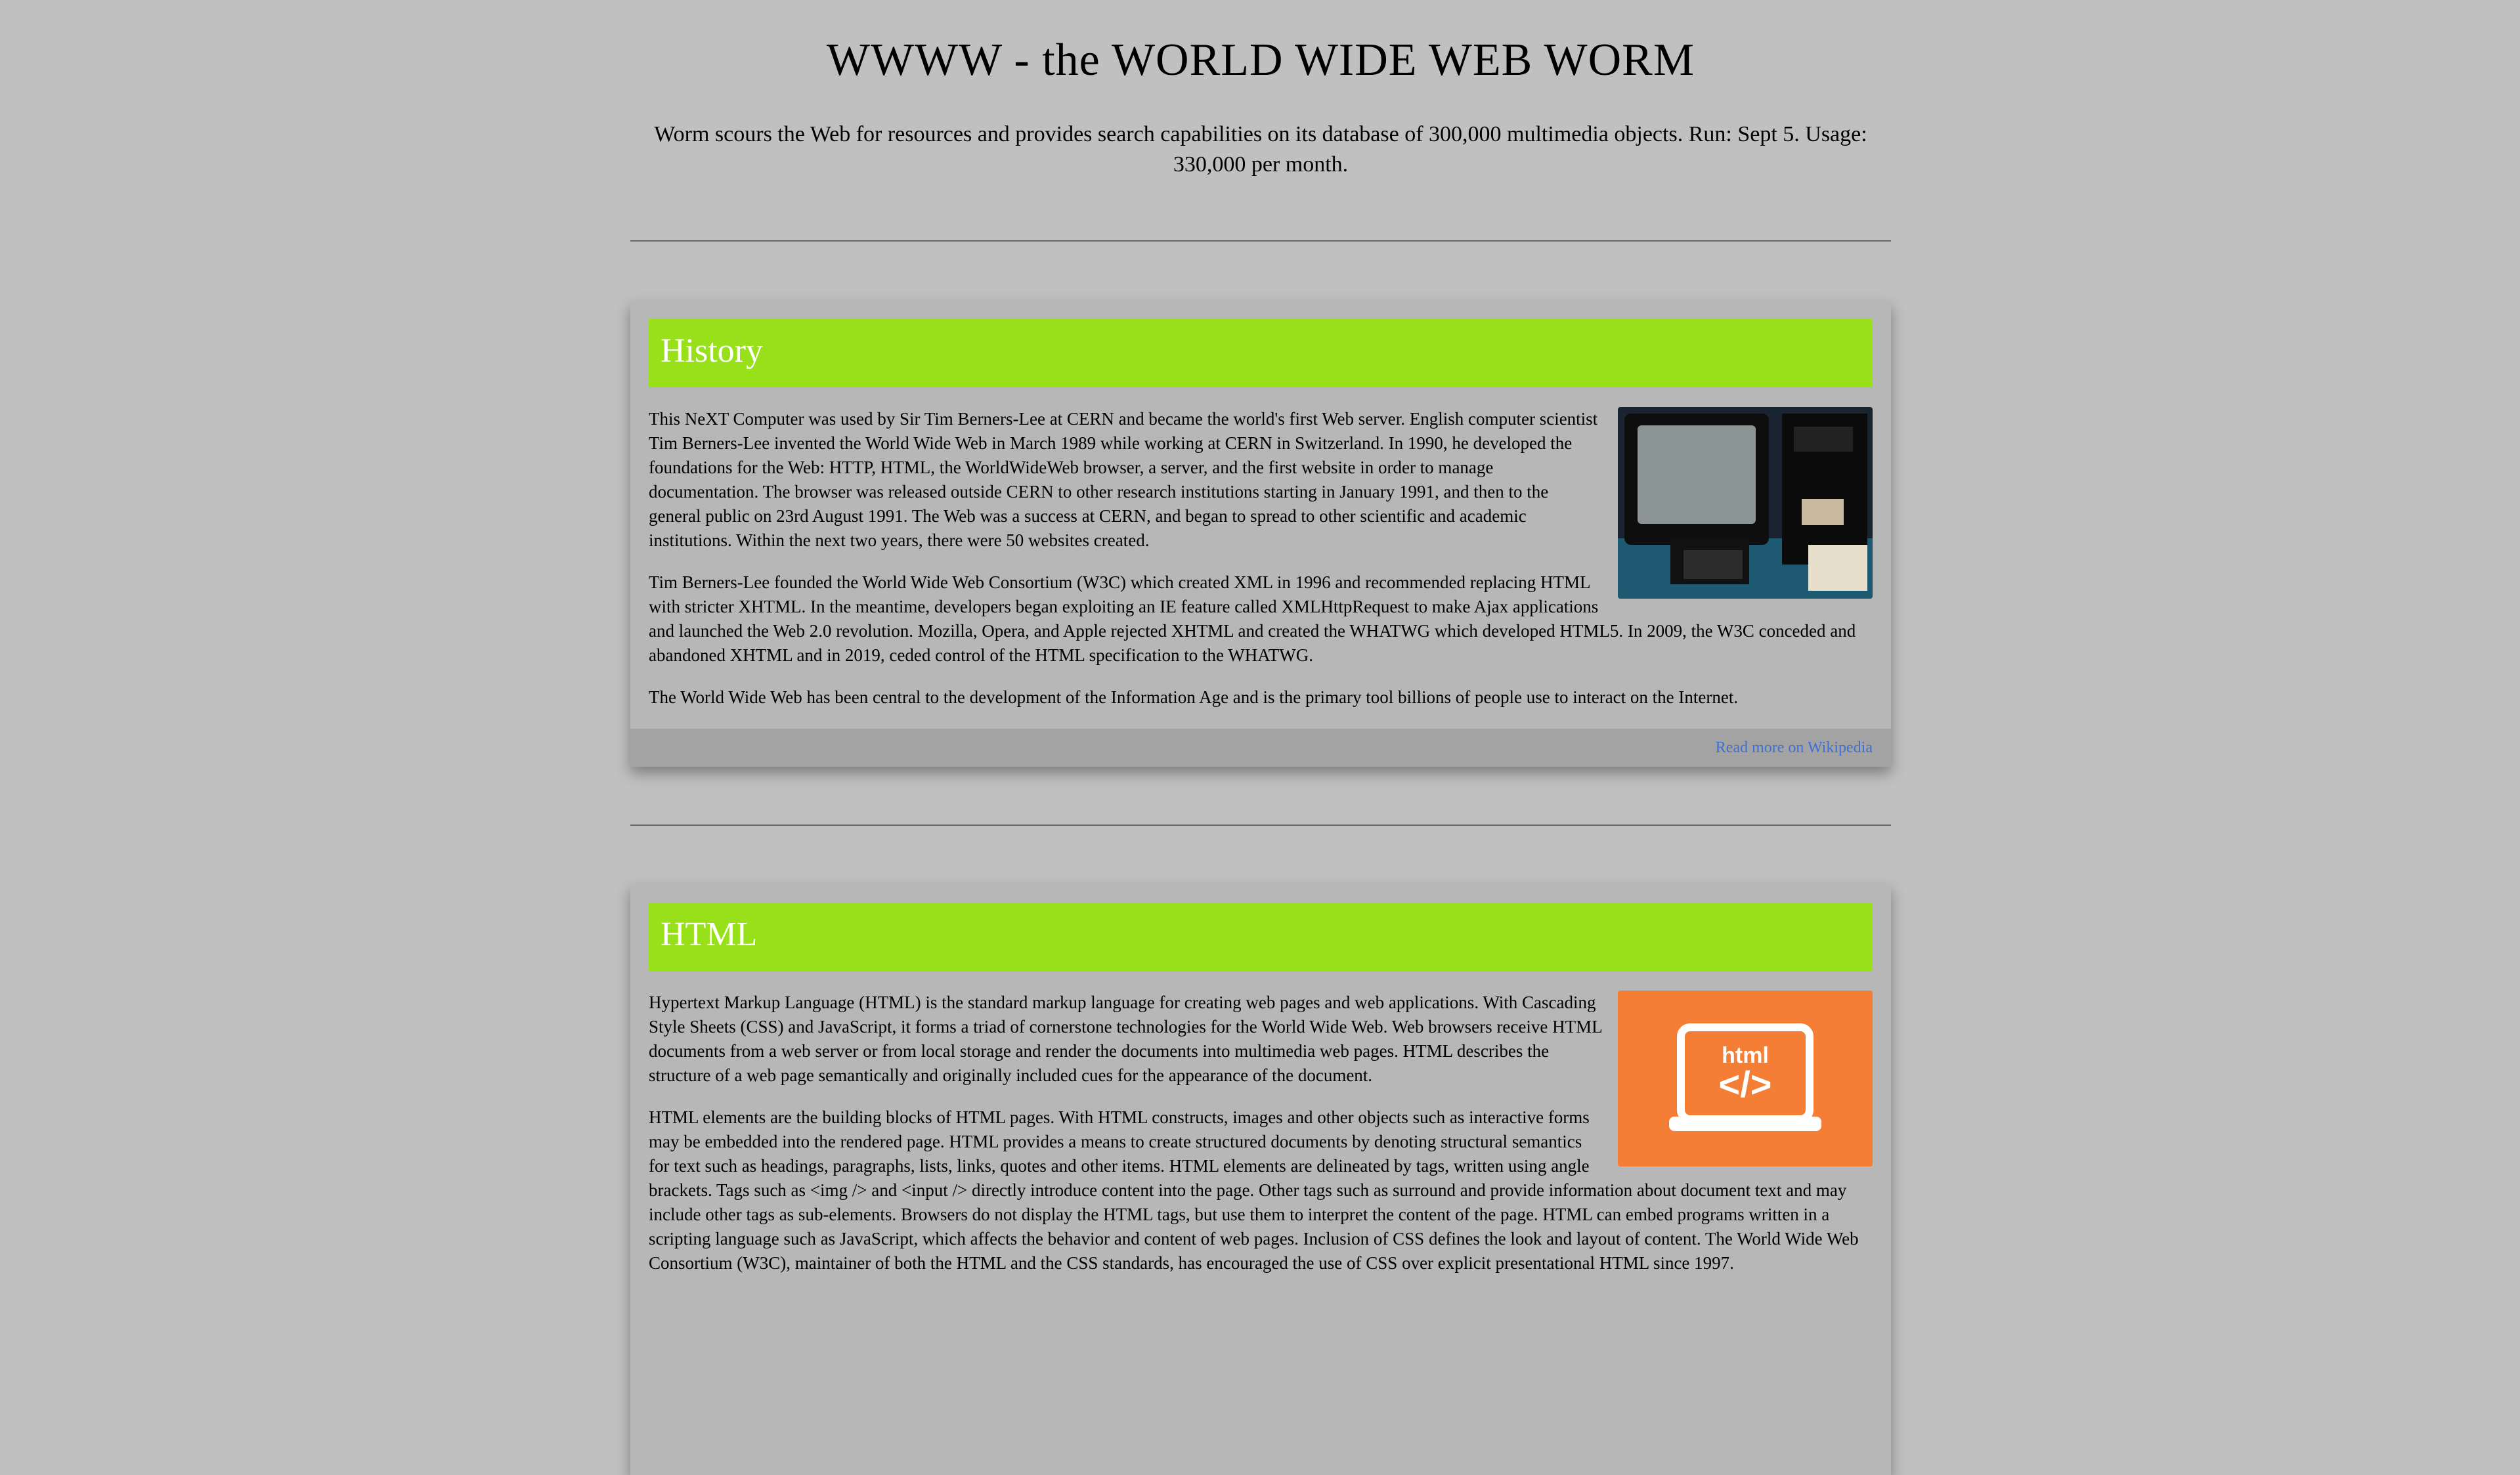 This screenshot has height=1475, width=2520. Describe the element at coordinates (712, 351) in the screenshot. I see `history-heading: History` at that location.